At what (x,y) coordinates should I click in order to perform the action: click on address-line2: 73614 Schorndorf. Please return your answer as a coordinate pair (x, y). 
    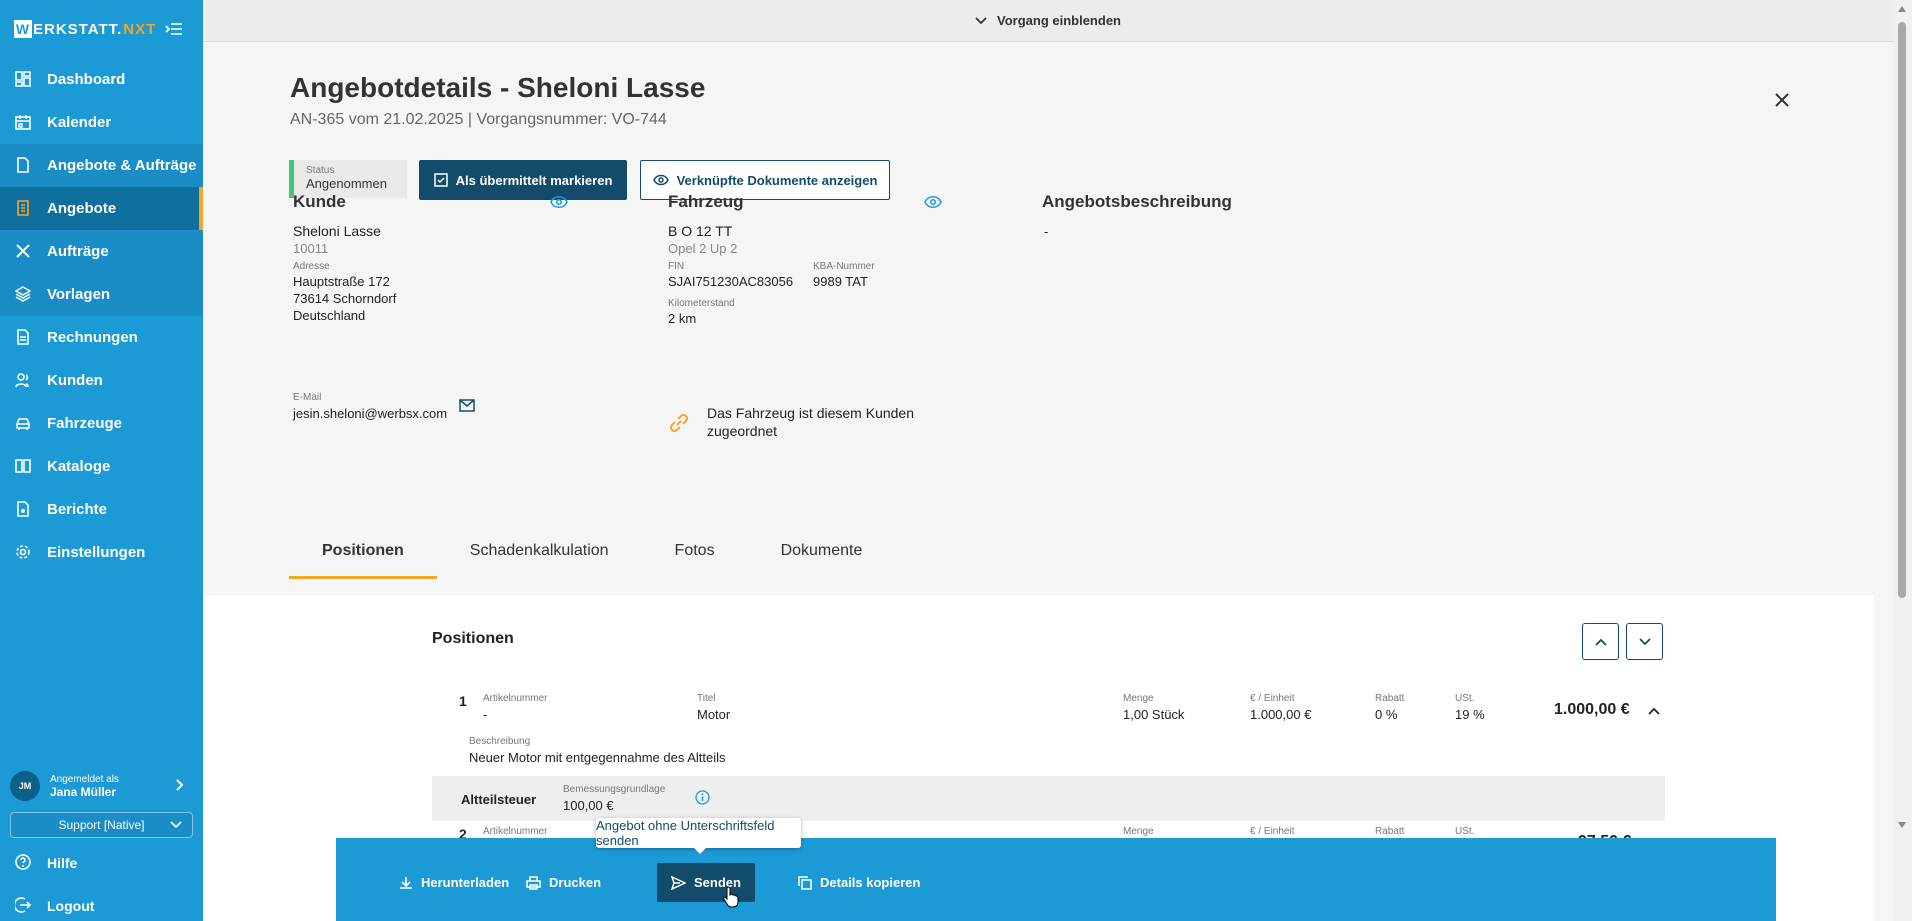
    Looking at the image, I should click on (345, 298).